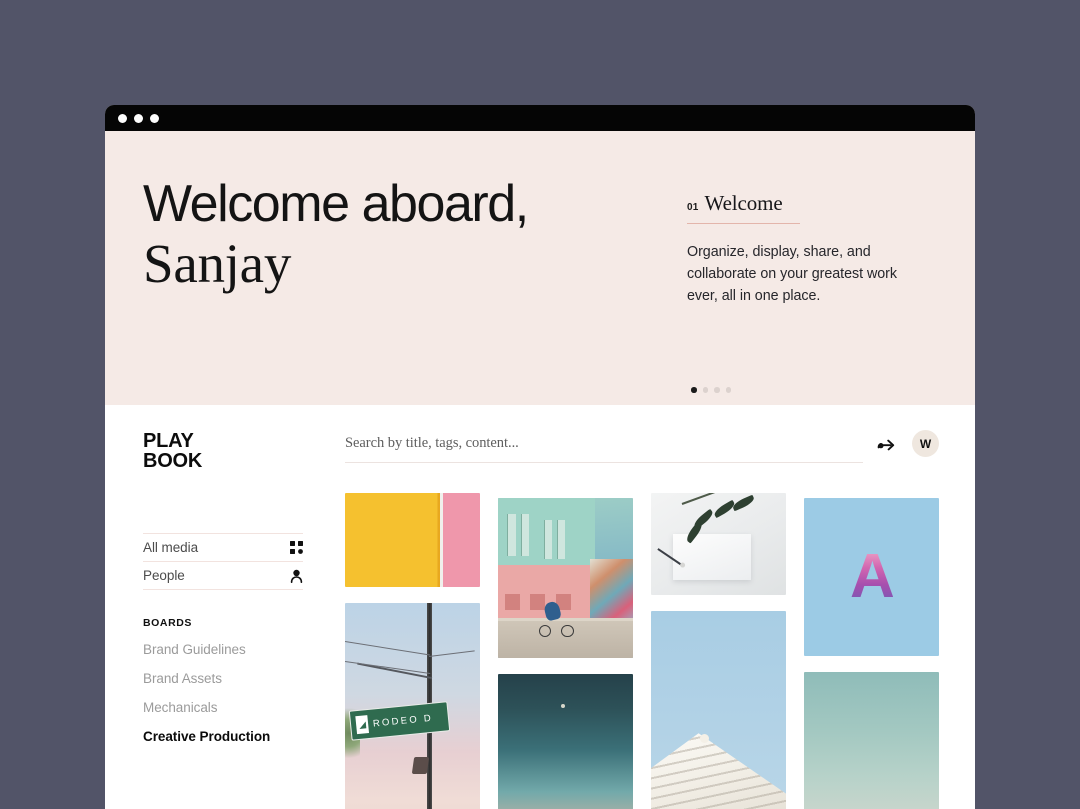 The image size is (1080, 809). What do you see at coordinates (363, 725) in the screenshot?
I see `arrow-icon: ◢` at bounding box center [363, 725].